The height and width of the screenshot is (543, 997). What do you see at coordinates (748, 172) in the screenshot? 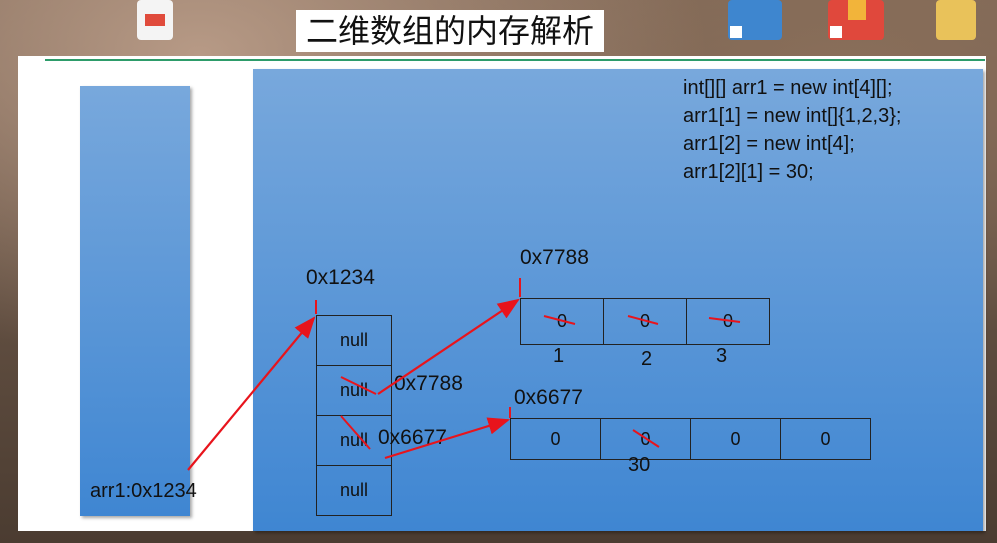
I see `code-line: arr1[2][1] = 30;` at bounding box center [748, 172].